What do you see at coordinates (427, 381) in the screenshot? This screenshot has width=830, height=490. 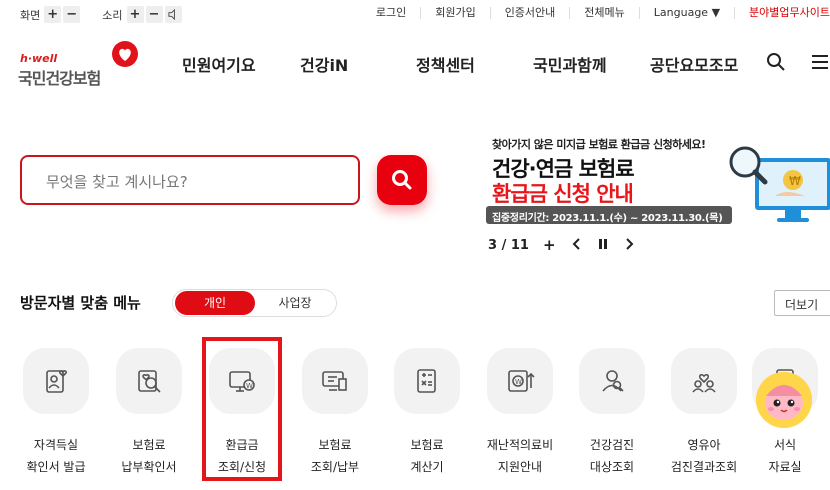 I see `calculator-icon` at bounding box center [427, 381].